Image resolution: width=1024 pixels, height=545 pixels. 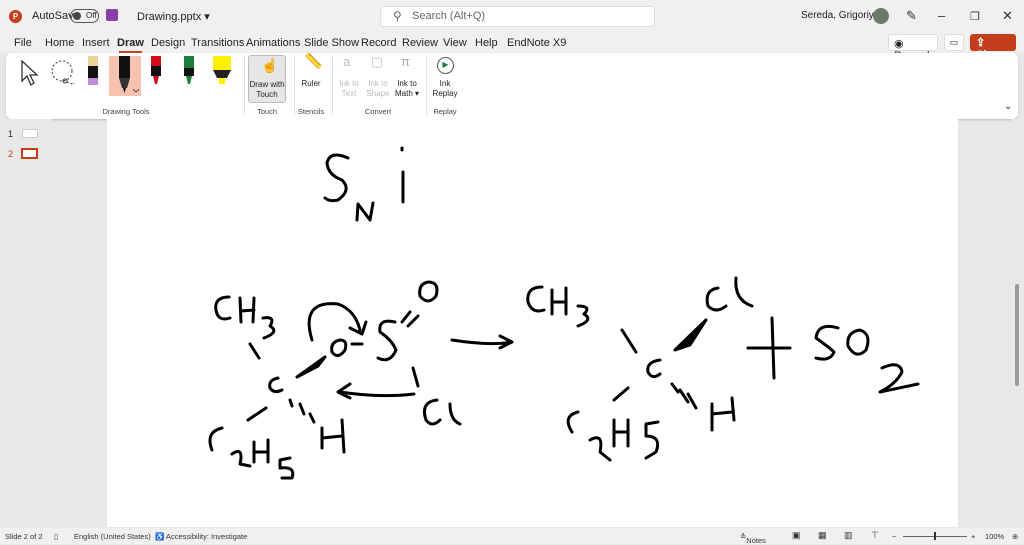 What do you see at coordinates (449, 16) in the screenshot?
I see `search-placeholder: Search (Alt+Q)` at bounding box center [449, 16].